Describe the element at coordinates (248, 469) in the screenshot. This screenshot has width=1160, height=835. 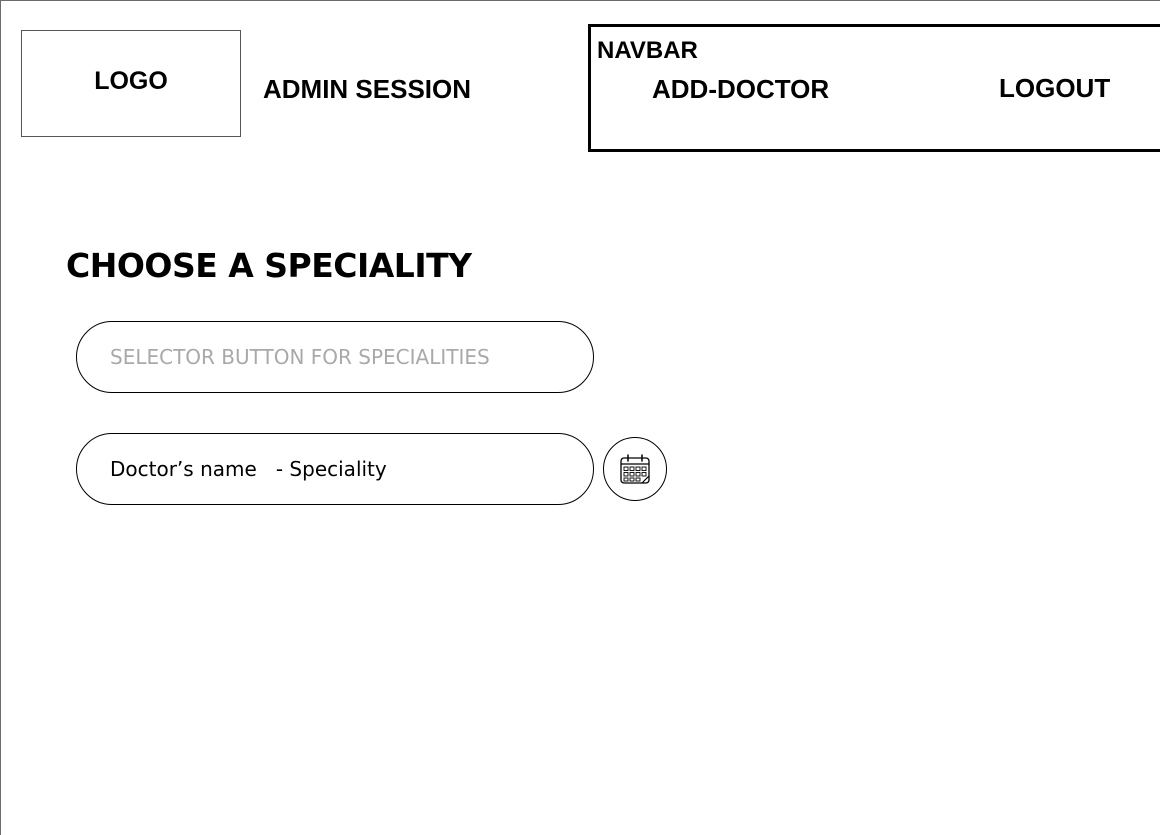
I see `doctor-name-speciality: Doctor’s name - Speciality` at that location.